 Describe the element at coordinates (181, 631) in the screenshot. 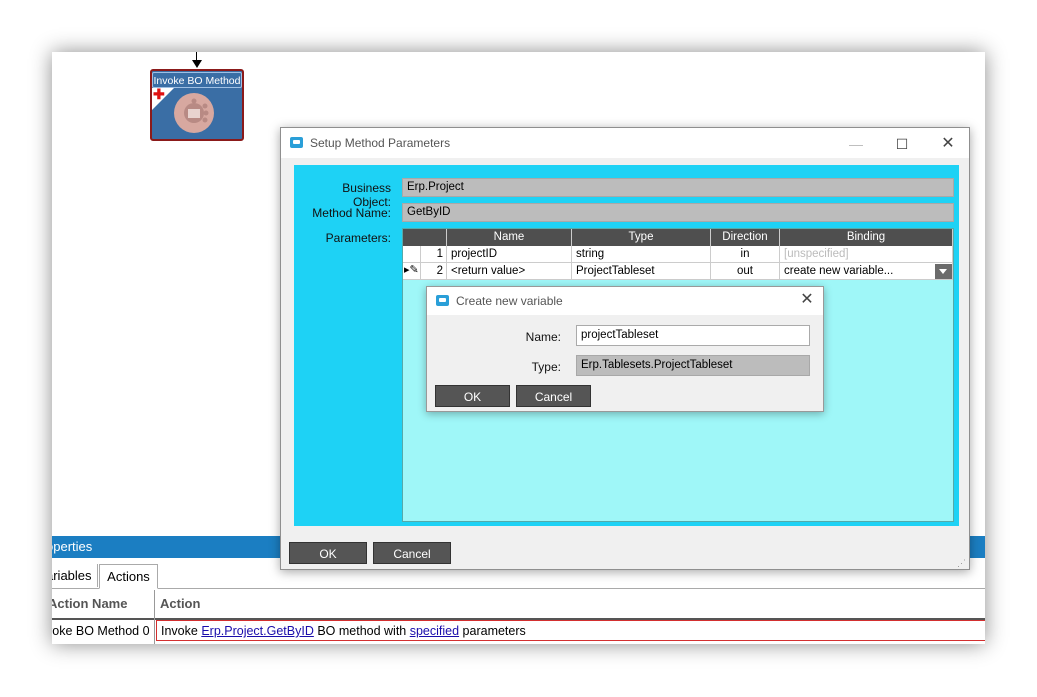

I see `action-prefix: Invoke` at that location.